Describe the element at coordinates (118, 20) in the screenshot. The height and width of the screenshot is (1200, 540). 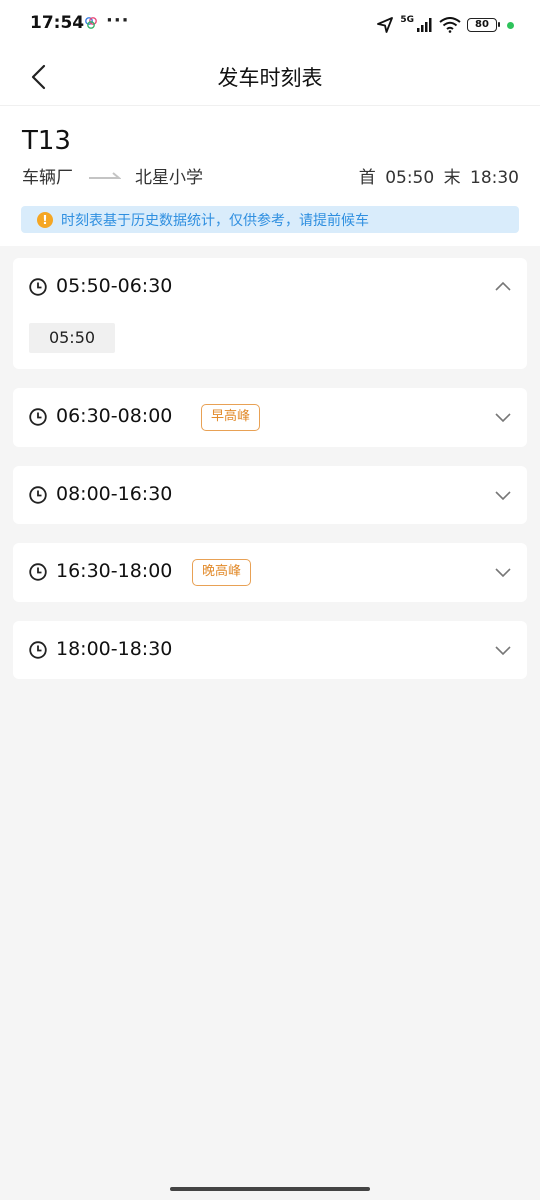
I see `more-notifications-icon: ···` at that location.